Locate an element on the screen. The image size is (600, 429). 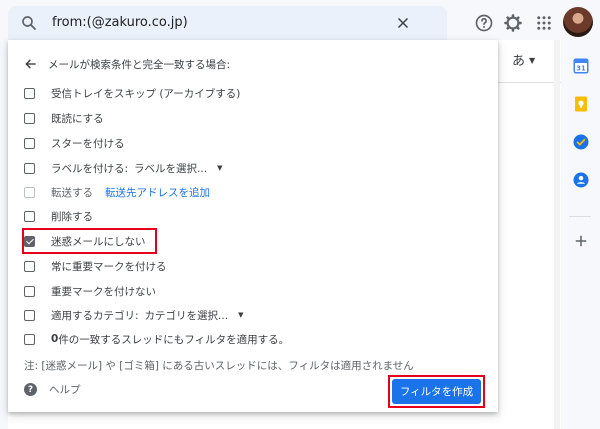
help-link: ? ヘルプ is located at coordinates (52, 389).